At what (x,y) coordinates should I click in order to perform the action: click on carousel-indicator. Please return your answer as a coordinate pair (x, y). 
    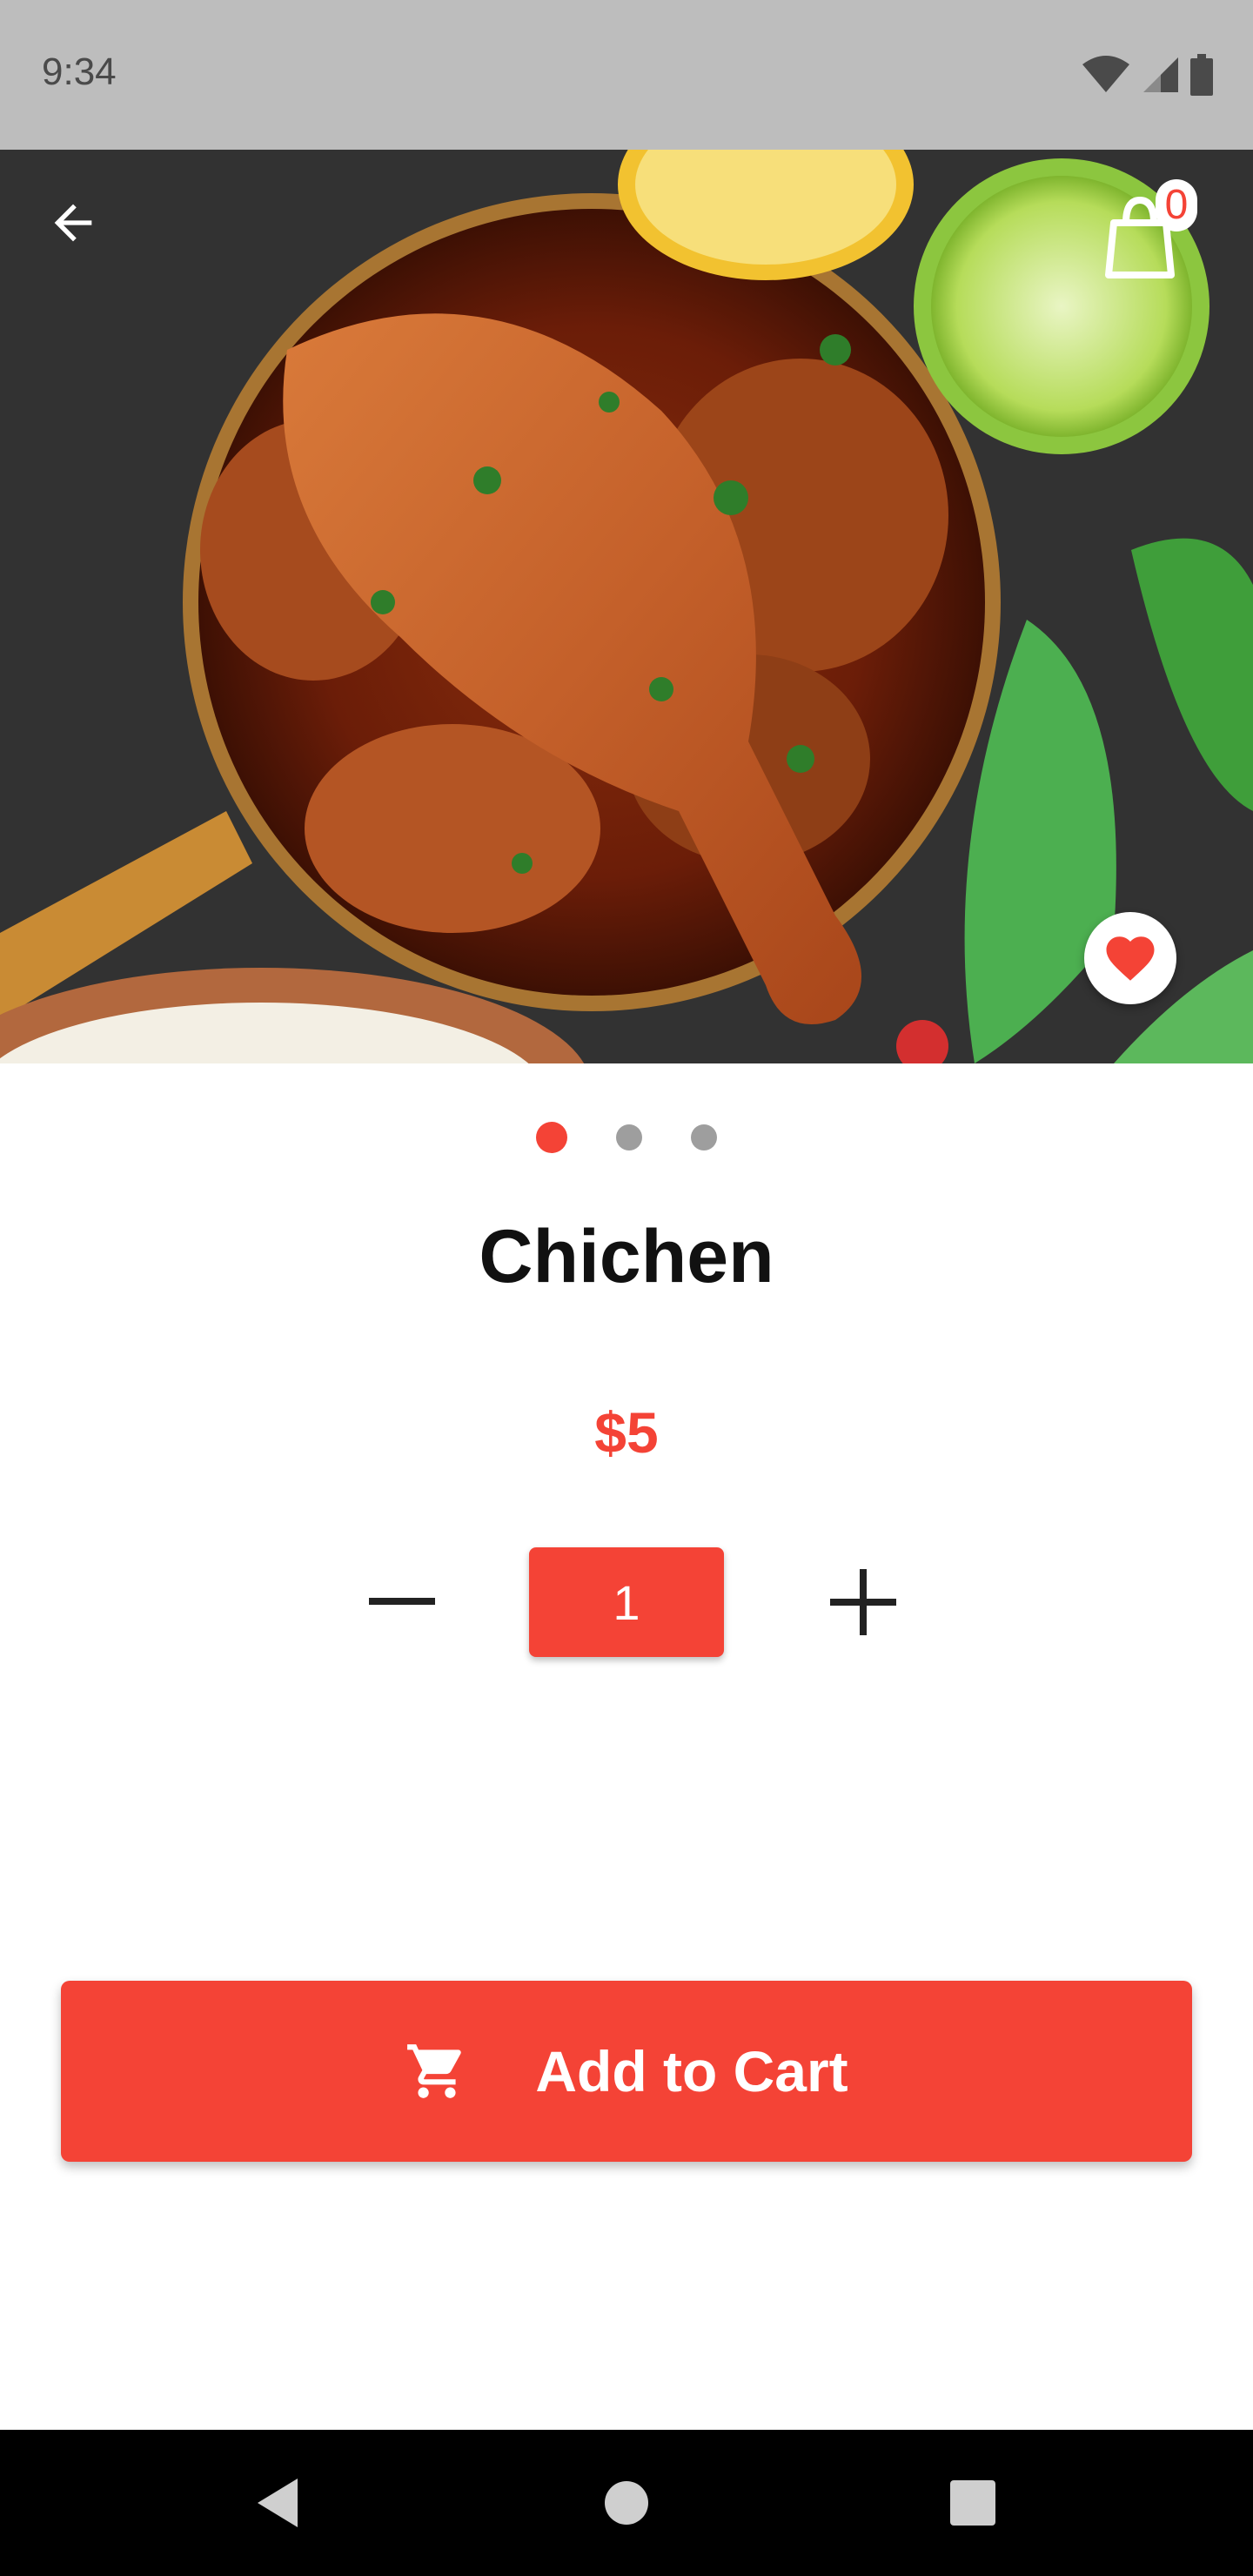
    Looking at the image, I should click on (626, 1137).